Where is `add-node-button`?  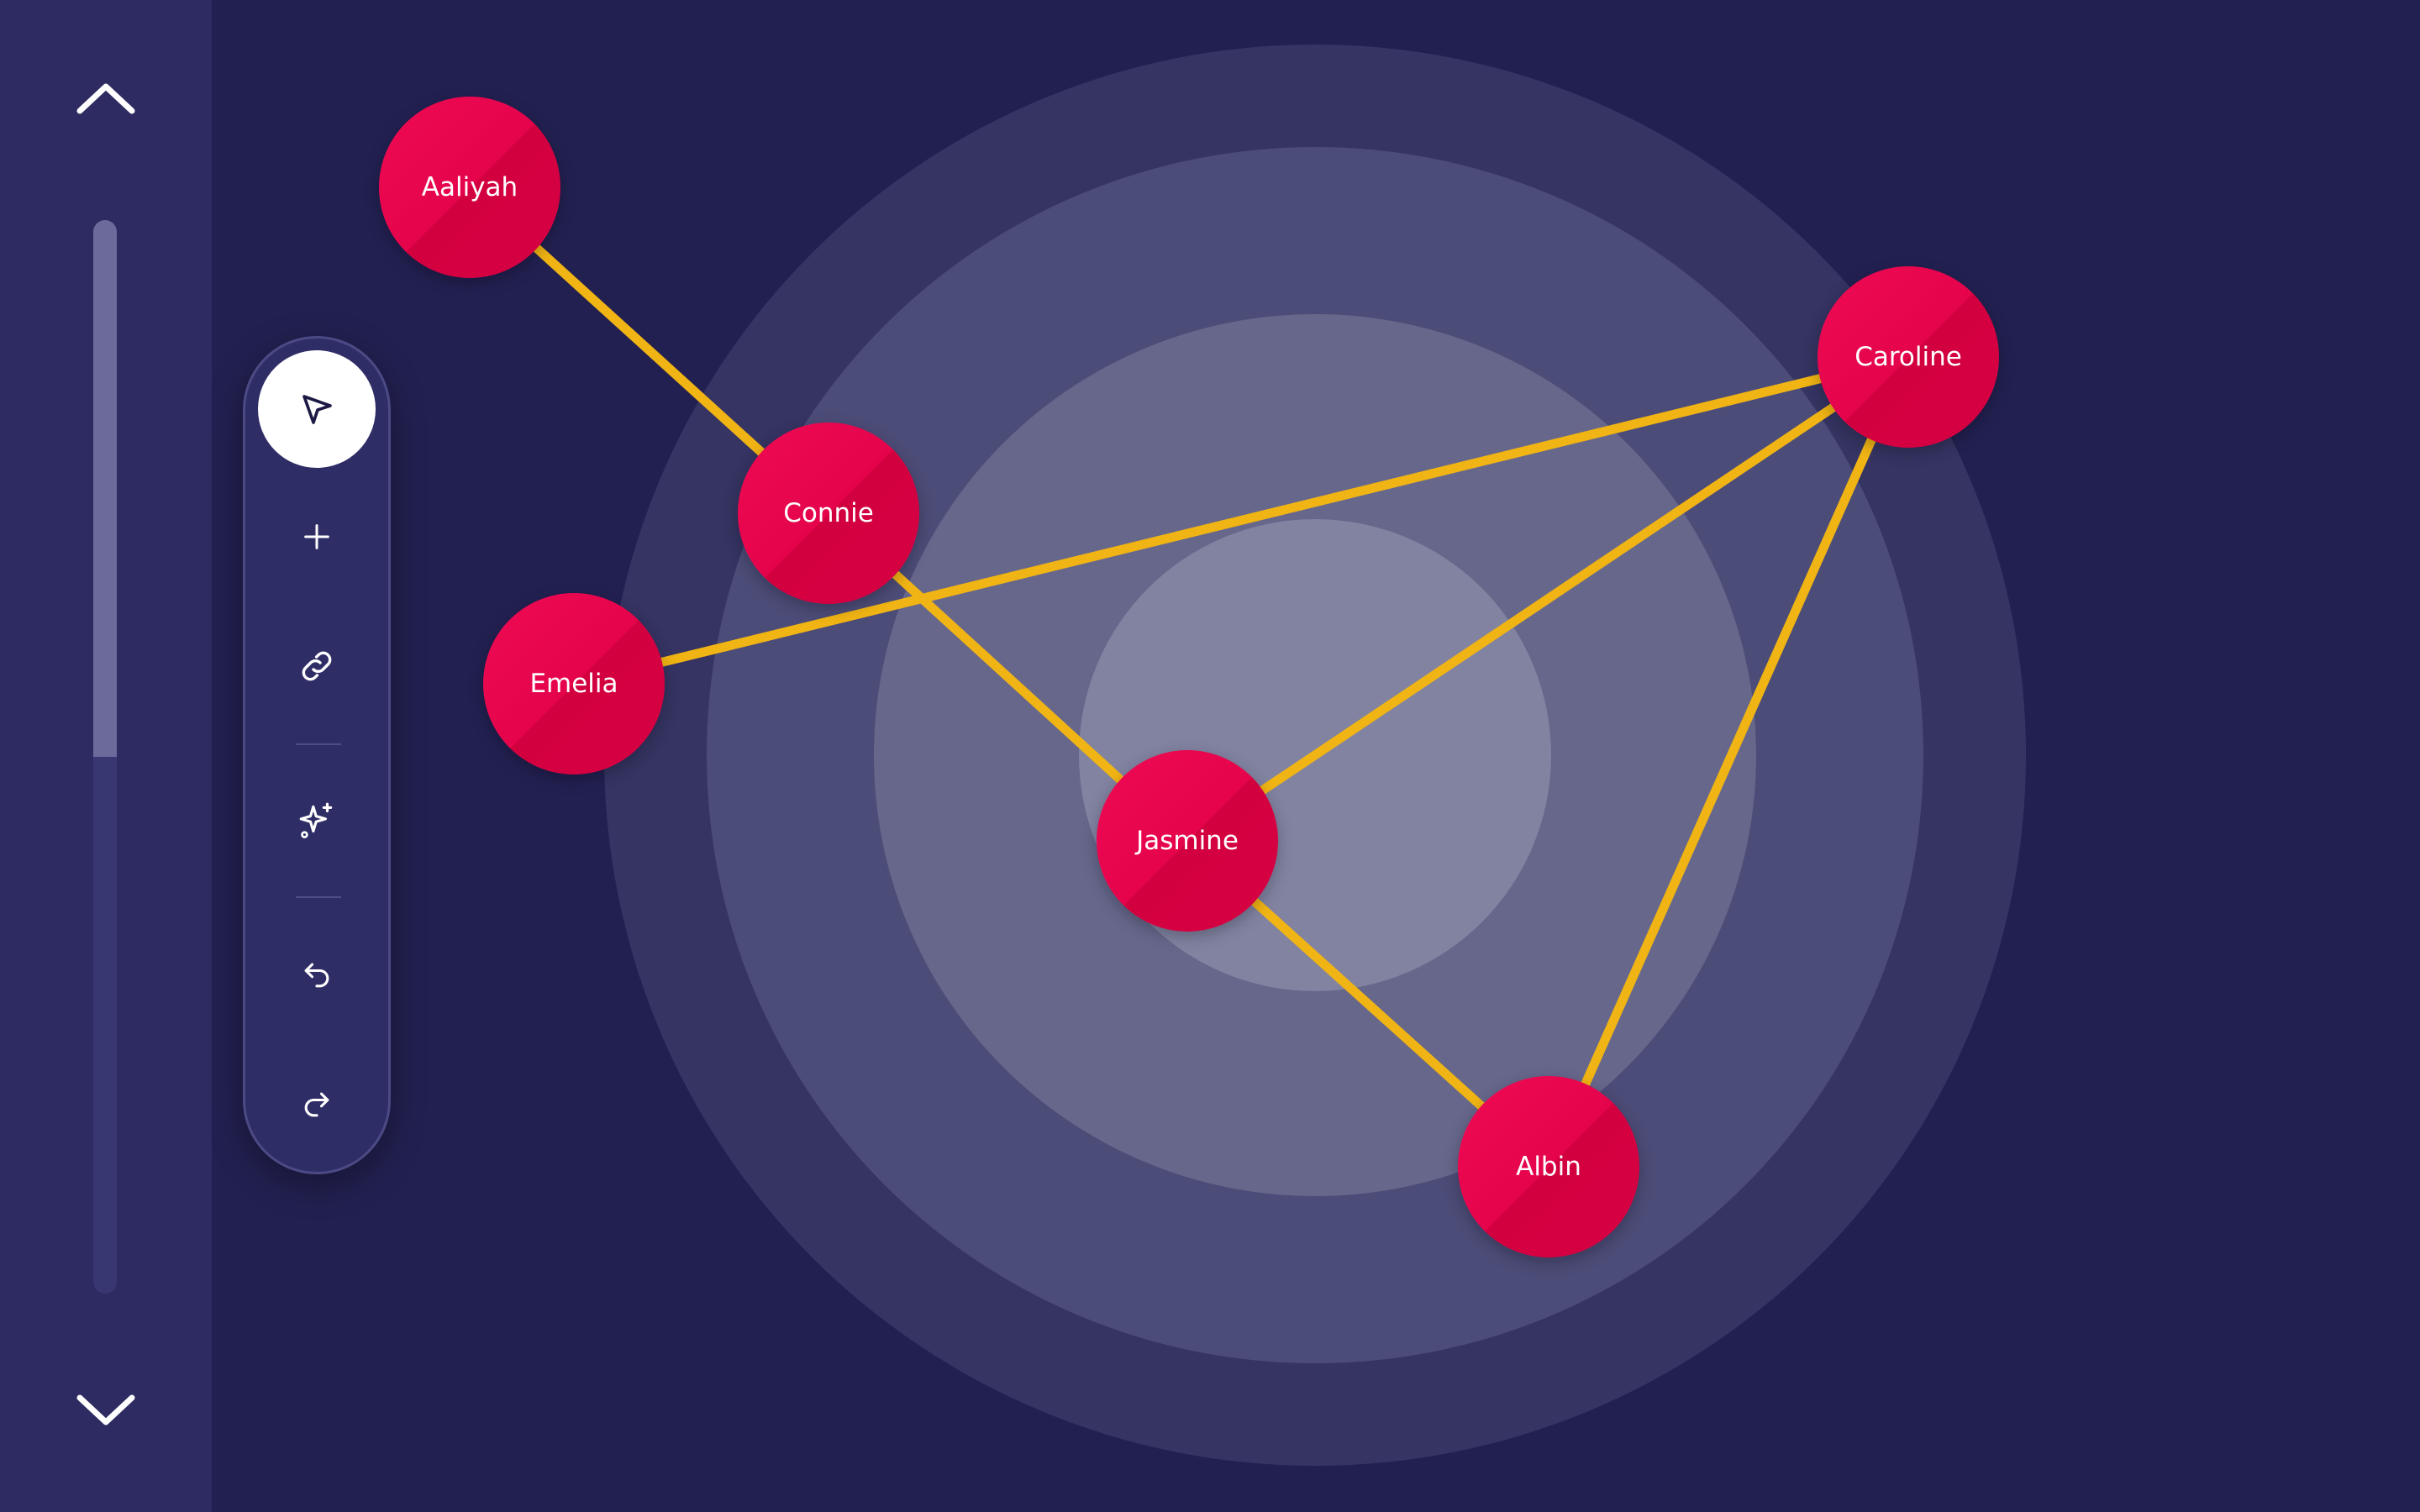
add-node-button is located at coordinates (317, 537).